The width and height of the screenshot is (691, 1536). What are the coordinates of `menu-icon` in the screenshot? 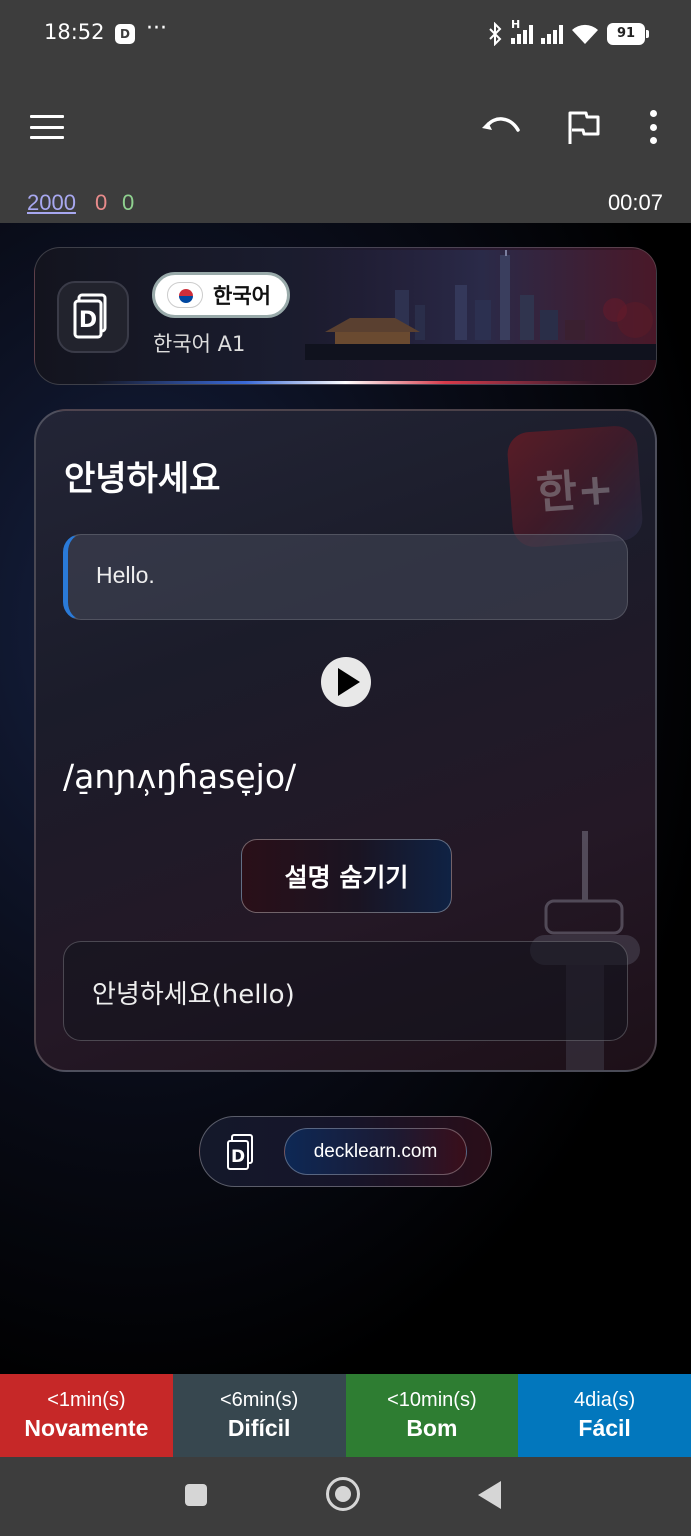 It's located at (47, 127).